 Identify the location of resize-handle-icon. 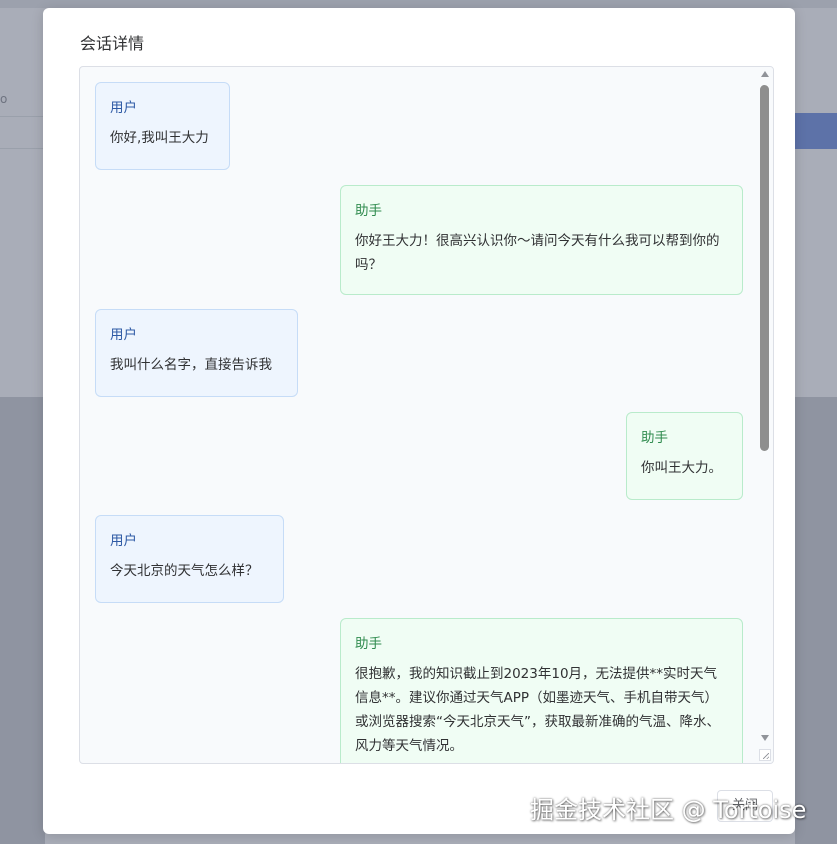
(765, 755).